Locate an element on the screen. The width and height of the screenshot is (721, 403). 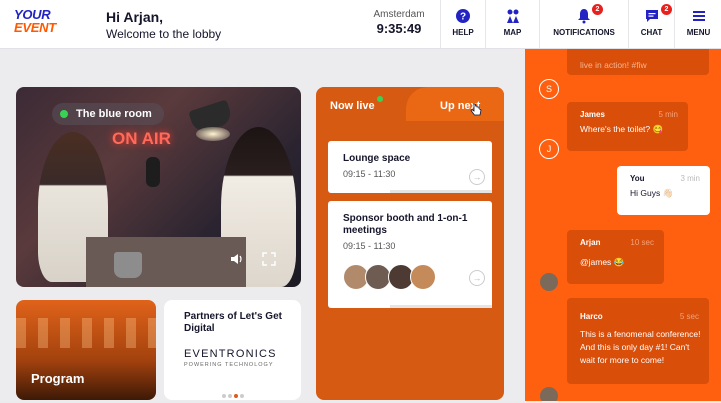
chat-timestamp: 5 sec is located at coordinates (689, 316).